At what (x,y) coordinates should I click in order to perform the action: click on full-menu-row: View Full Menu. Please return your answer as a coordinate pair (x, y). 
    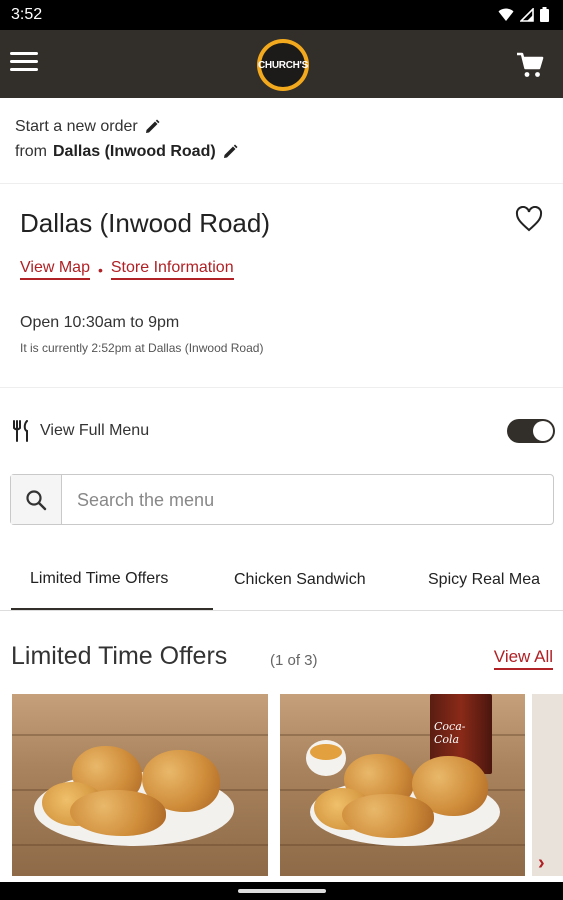
    Looking at the image, I should click on (281, 431).